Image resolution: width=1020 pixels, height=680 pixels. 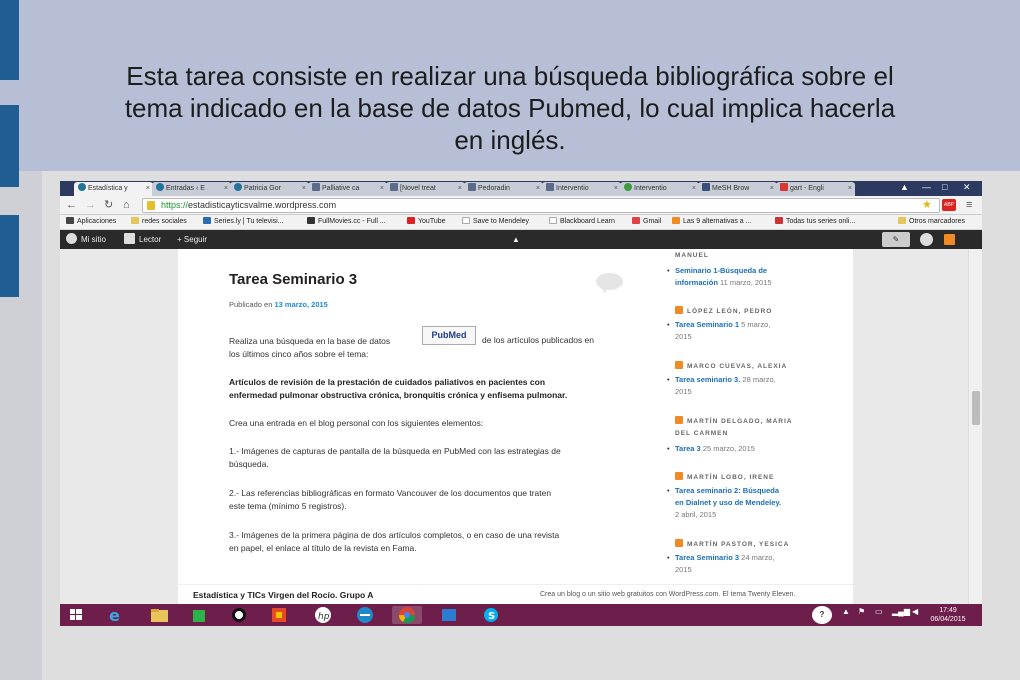 What do you see at coordinates (967, 187) in the screenshot?
I see `close-window-icon: ✕` at bounding box center [967, 187].